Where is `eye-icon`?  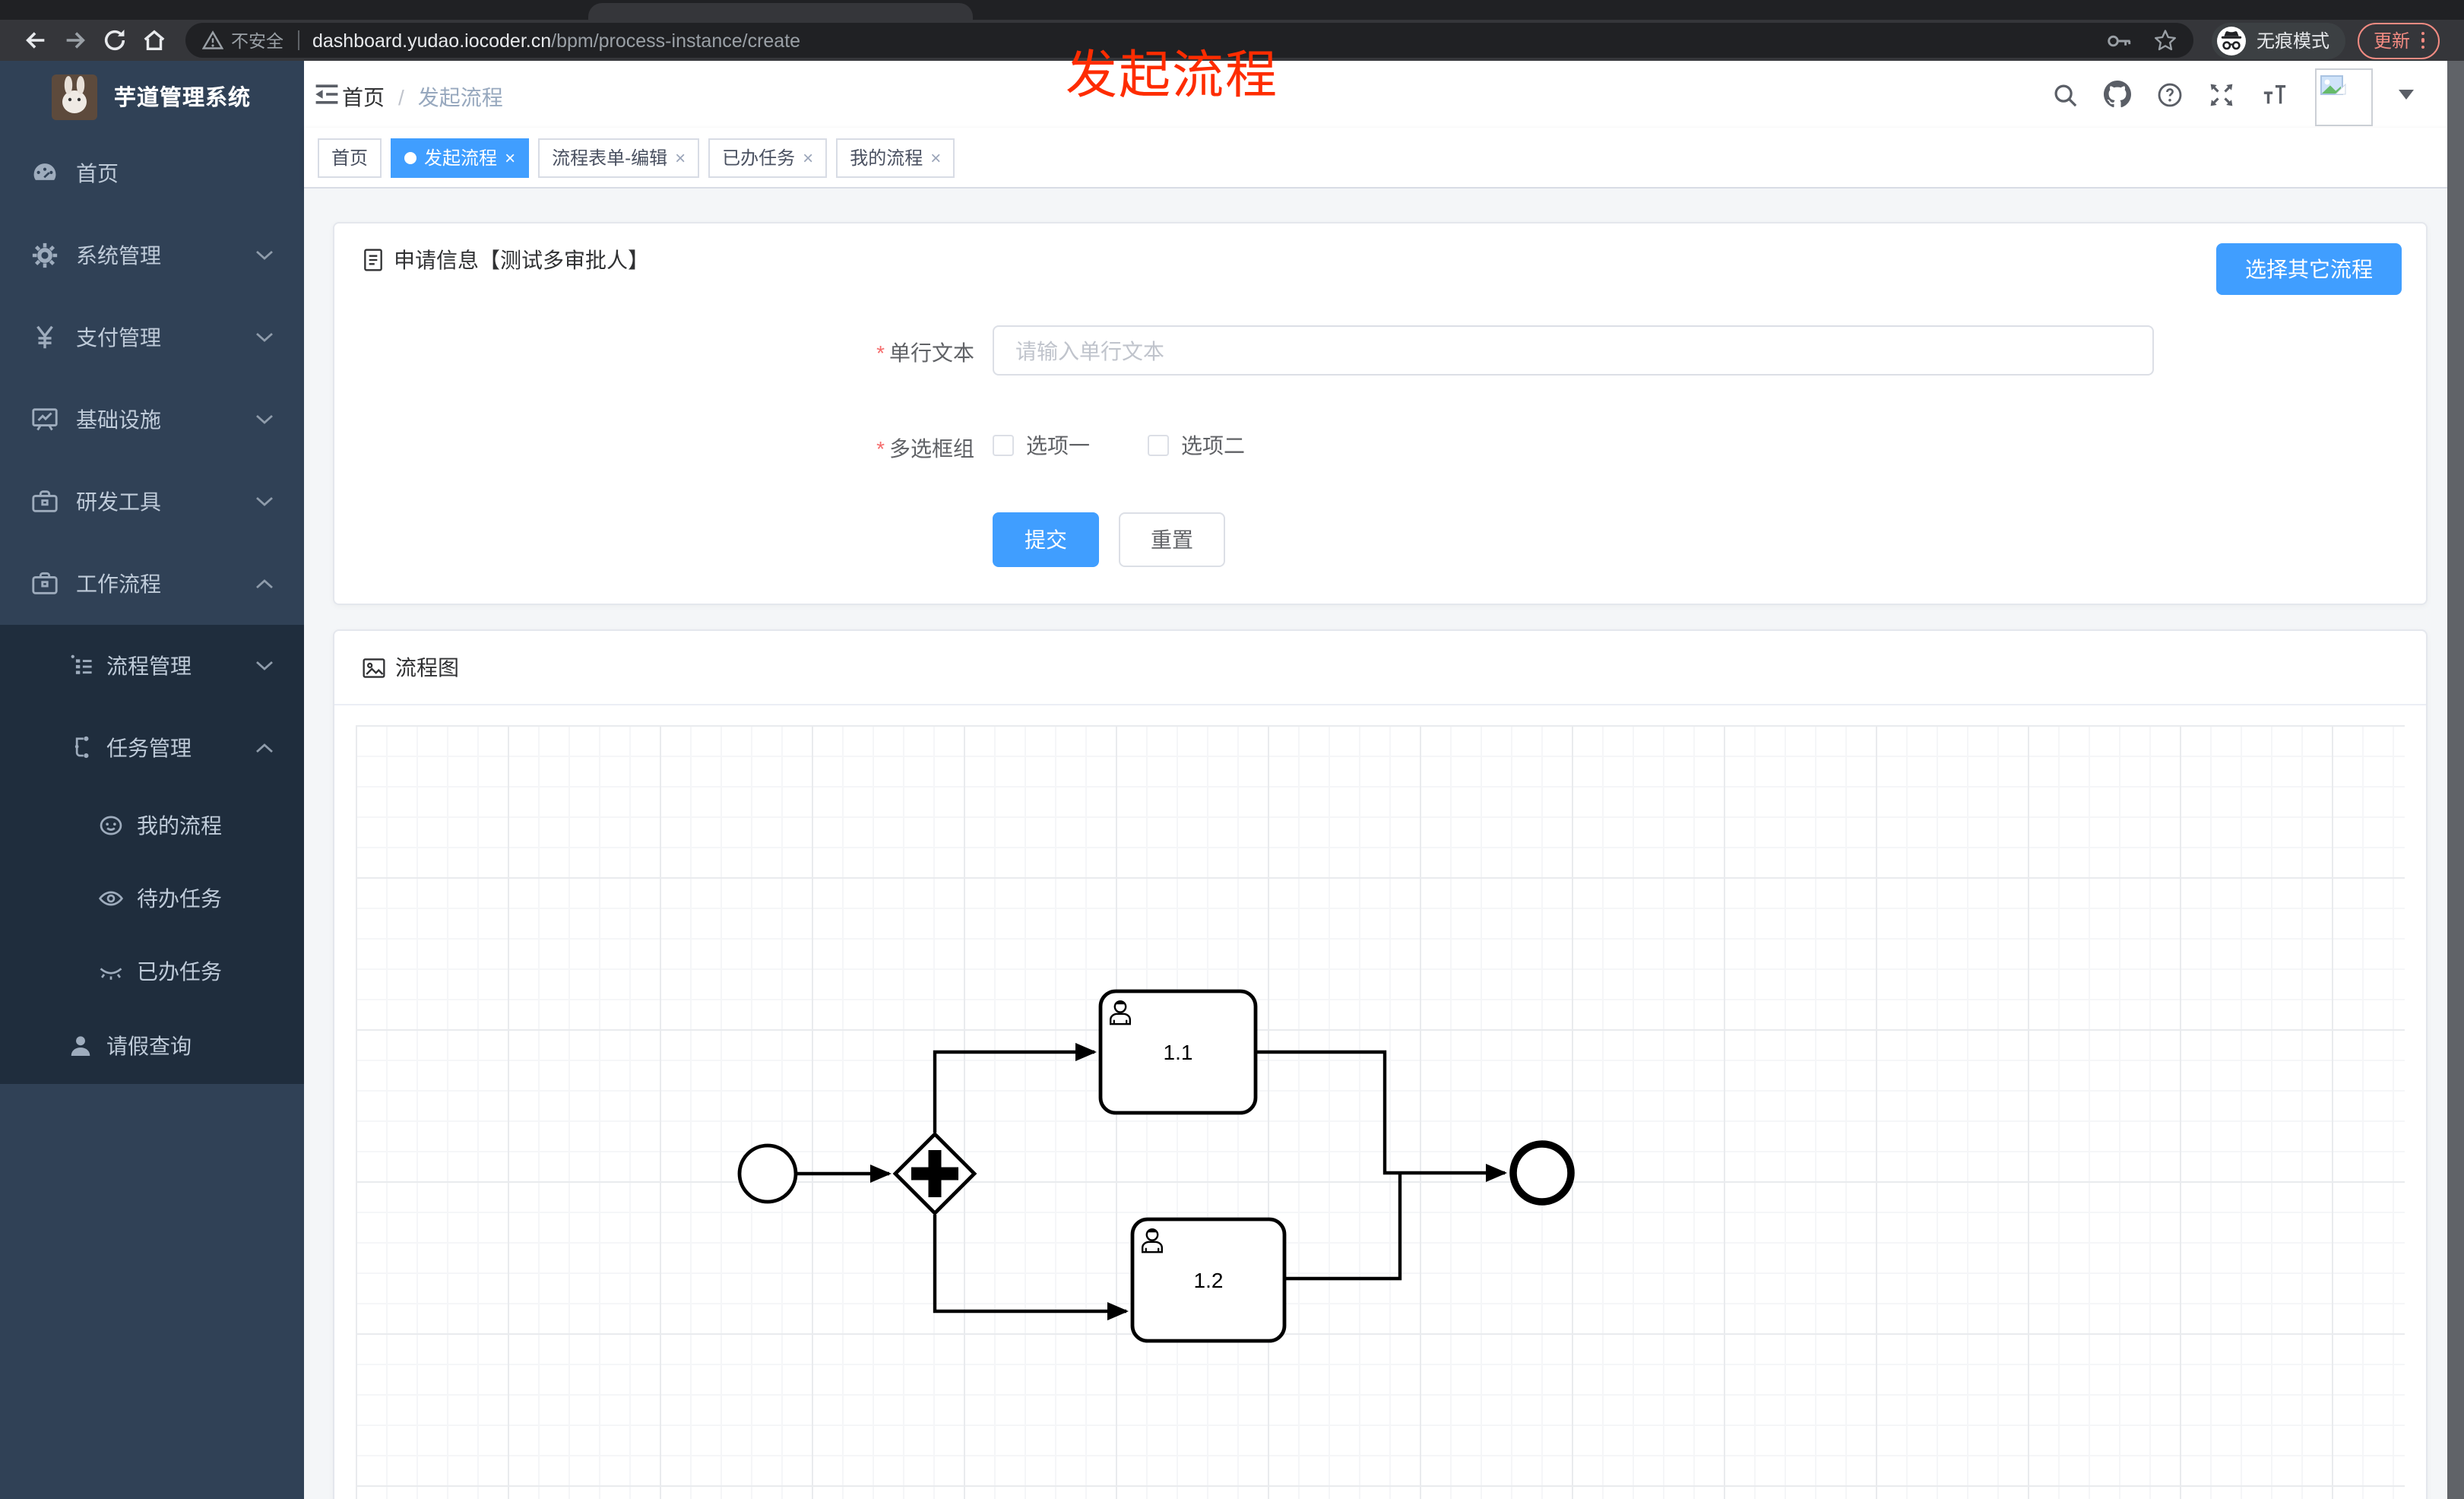 eye-icon is located at coordinates (111, 899).